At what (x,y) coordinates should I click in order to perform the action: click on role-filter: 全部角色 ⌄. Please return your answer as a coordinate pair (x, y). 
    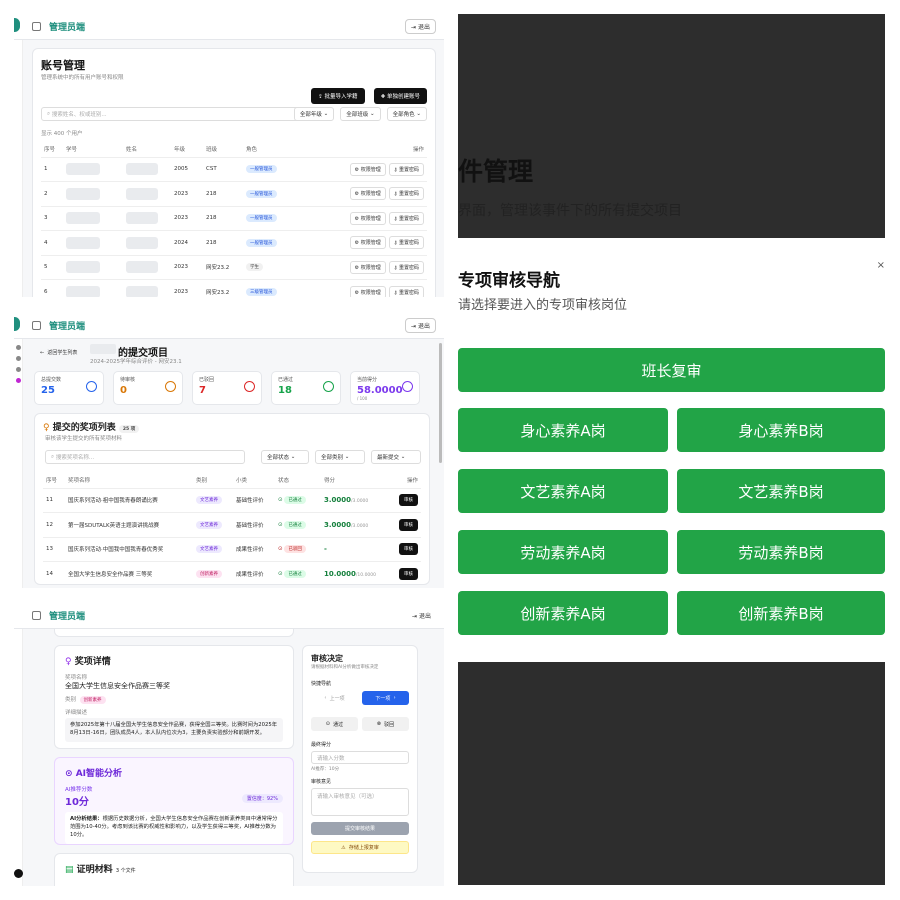
    Looking at the image, I should click on (406, 114).